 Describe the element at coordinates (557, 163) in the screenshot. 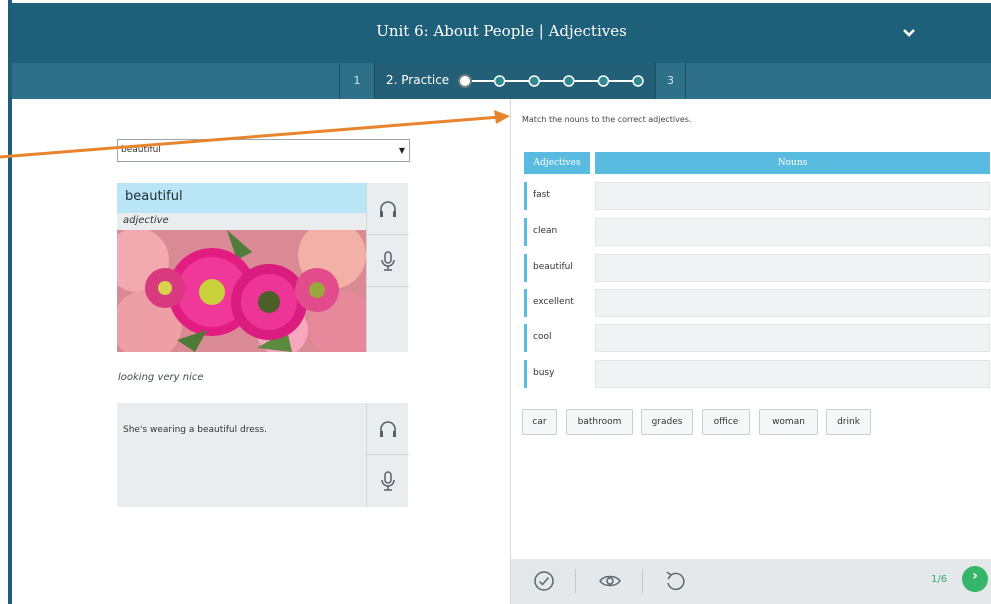

I see `column-header-adjectives: Adjectives` at that location.